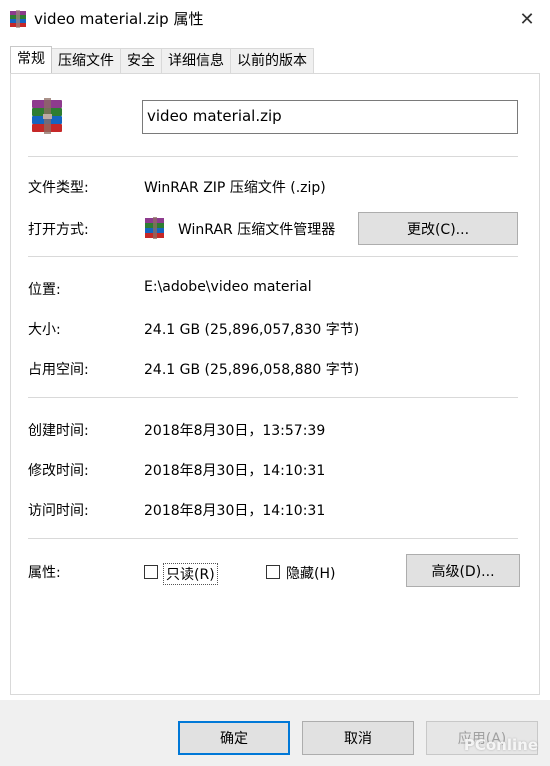 The image size is (550, 766). I want to click on watermark: PConline, so click(500, 745).